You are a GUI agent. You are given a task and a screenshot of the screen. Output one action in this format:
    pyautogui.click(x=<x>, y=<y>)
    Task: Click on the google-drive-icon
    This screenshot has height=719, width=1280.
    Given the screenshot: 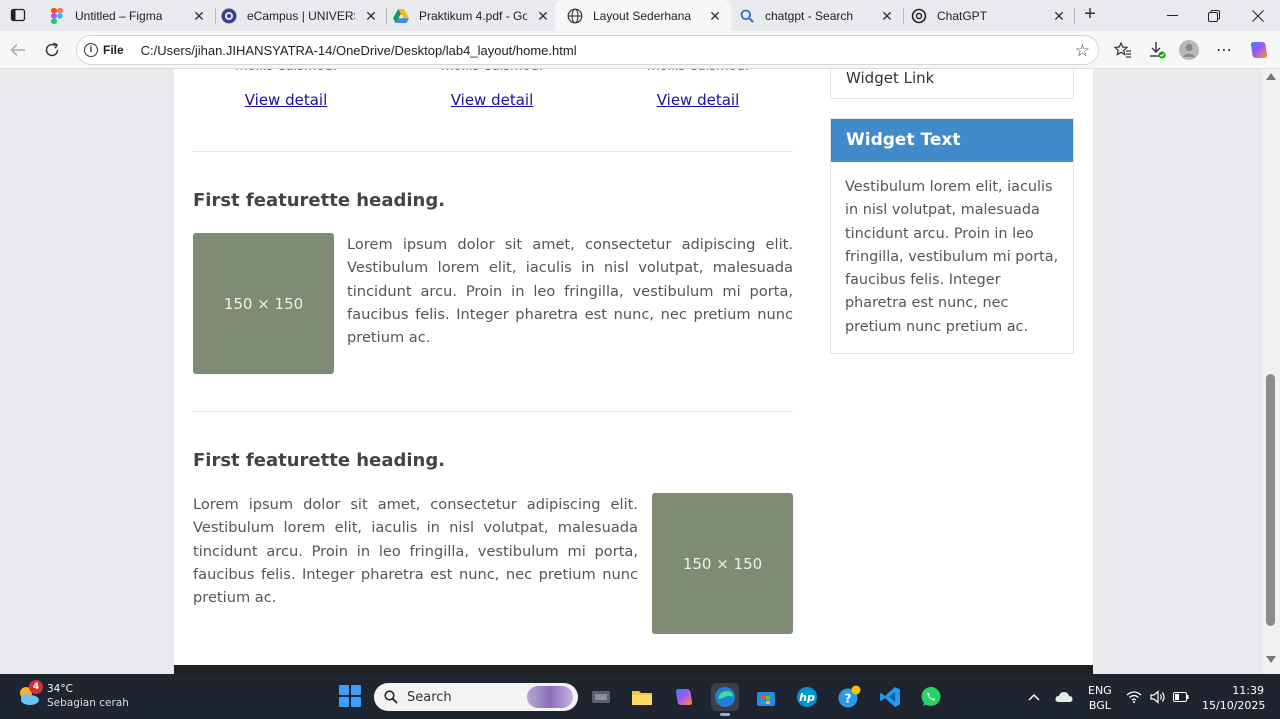 What is the action you would take?
    pyautogui.click(x=401, y=16)
    